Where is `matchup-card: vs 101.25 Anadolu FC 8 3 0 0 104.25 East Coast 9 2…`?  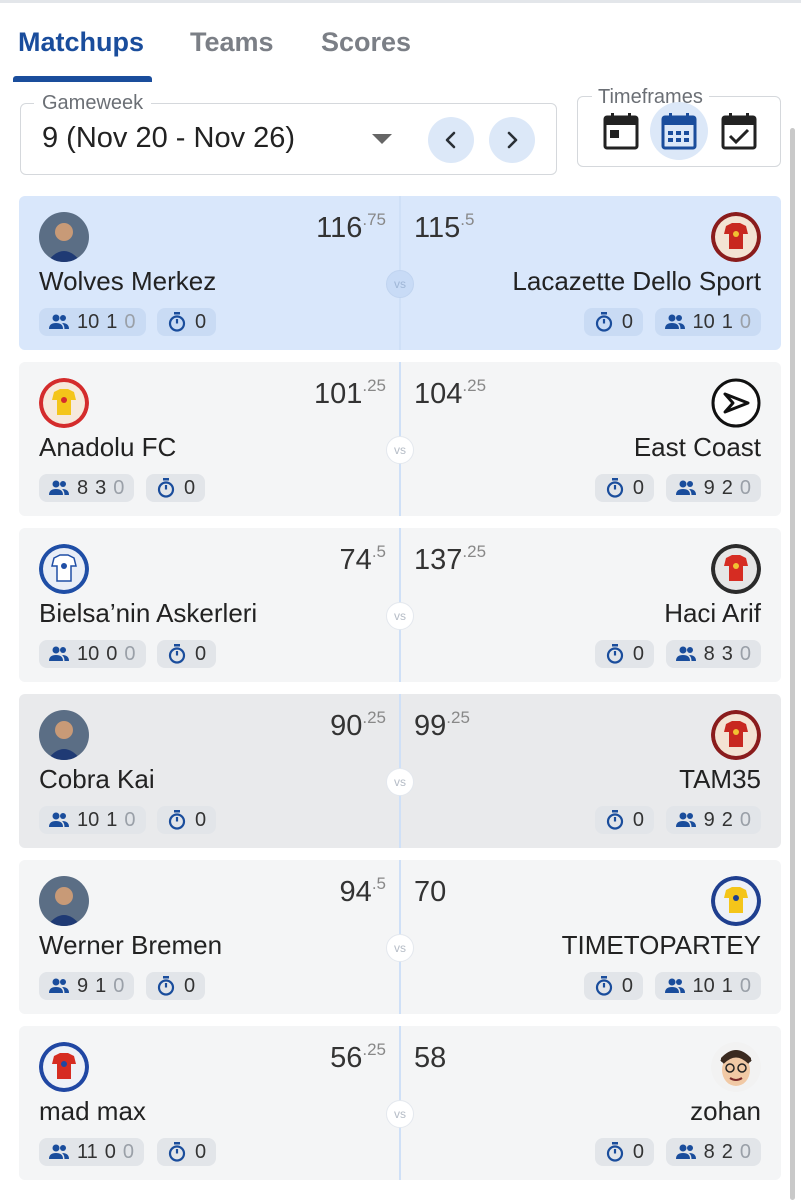 matchup-card: vs 101.25 Anadolu FC 8 3 0 0 104.25 East Coast 9 2… is located at coordinates (400, 439).